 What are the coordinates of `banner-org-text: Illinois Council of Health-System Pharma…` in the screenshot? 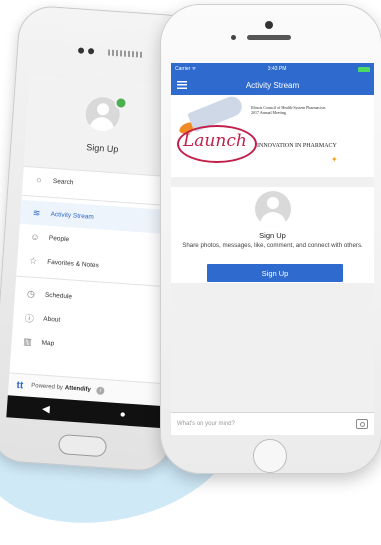 It's located at (310, 110).